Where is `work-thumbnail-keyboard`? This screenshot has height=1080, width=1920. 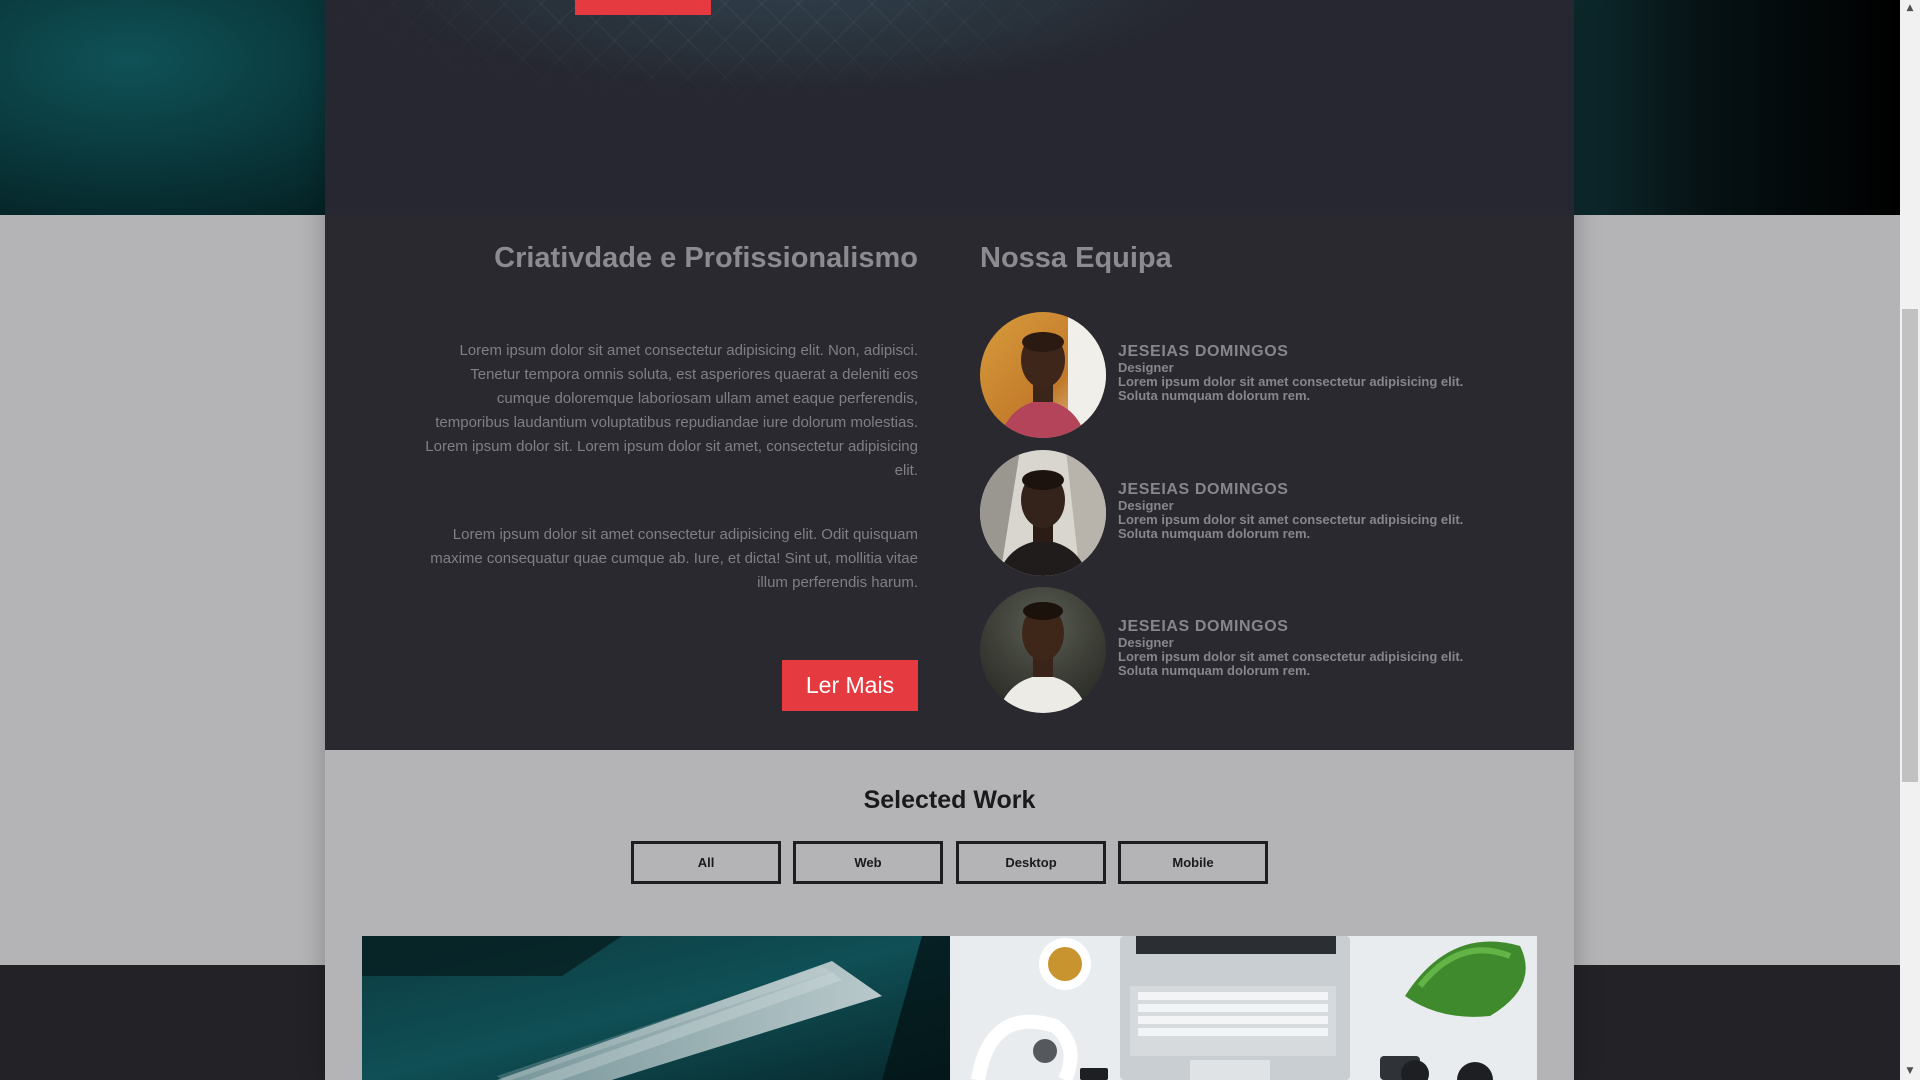
work-thumbnail-keyboard is located at coordinates (656, 1008).